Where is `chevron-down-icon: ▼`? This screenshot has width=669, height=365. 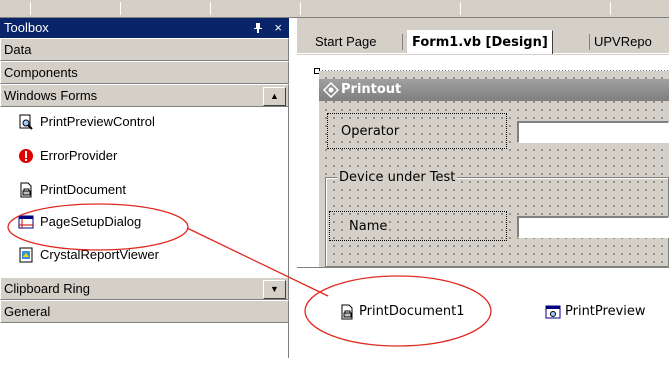 chevron-down-icon: ▼ is located at coordinates (274, 289).